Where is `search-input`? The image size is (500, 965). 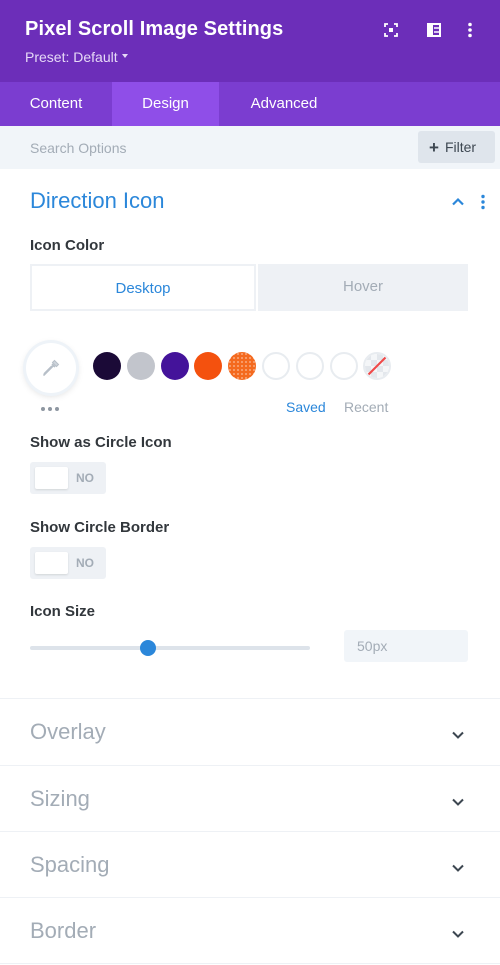 search-input is located at coordinates (205, 147).